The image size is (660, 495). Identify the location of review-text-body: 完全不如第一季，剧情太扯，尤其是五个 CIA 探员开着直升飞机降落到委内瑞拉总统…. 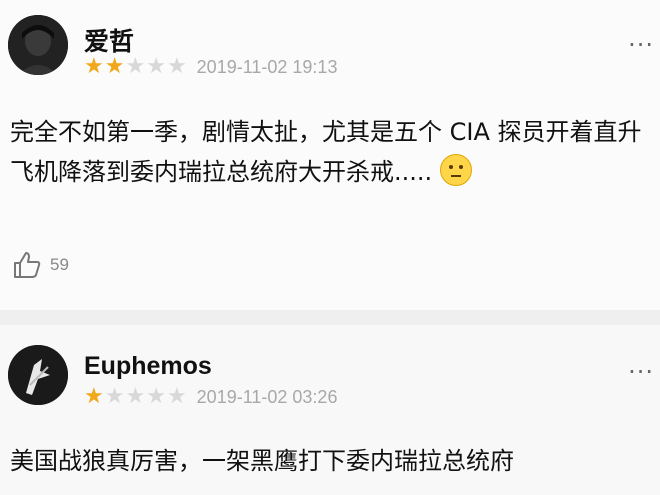
(326, 152).